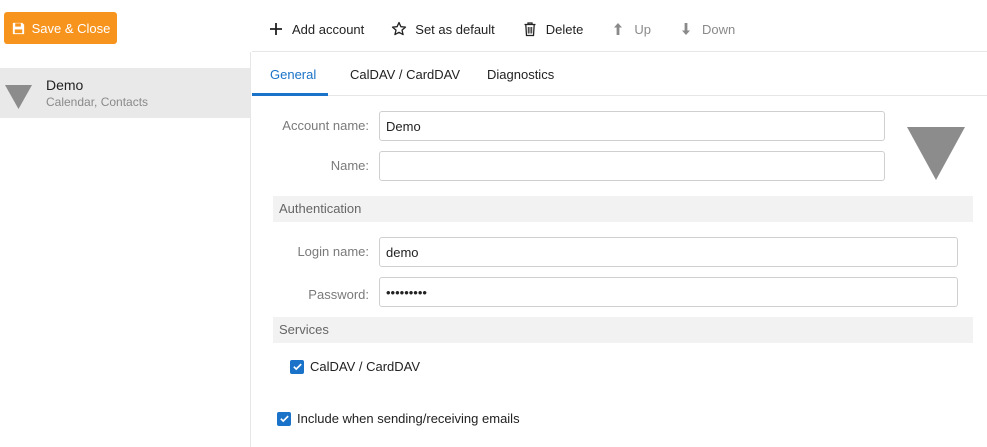  Describe the element at coordinates (276, 29) in the screenshot. I see `plus-icon` at that location.